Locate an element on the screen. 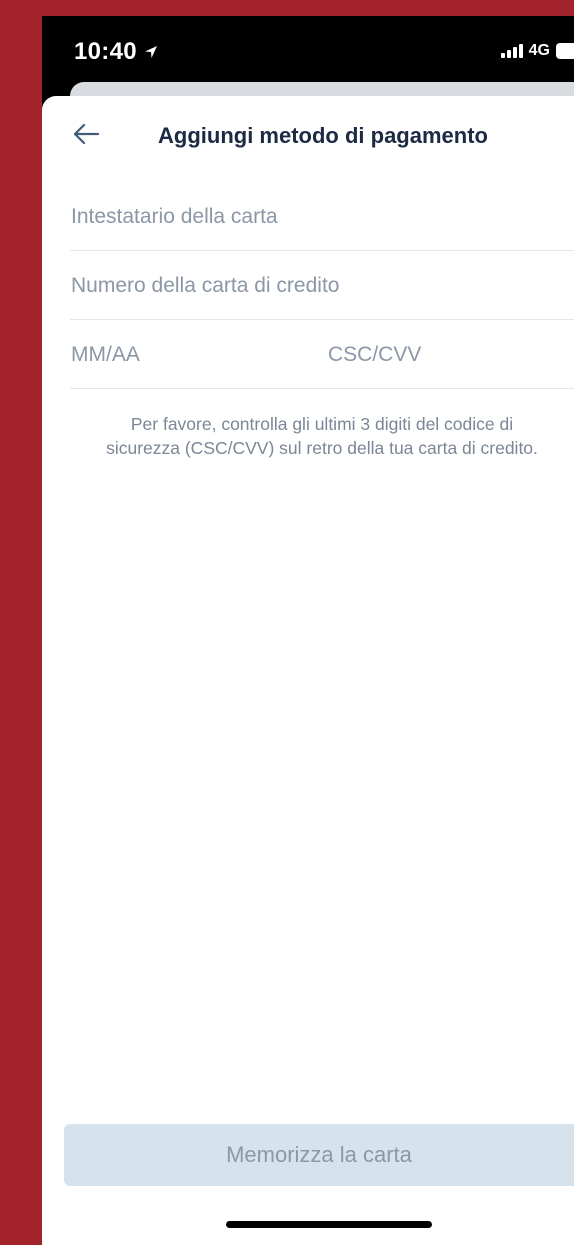  csc-field: CSC/CVV is located at coordinates (374, 355).